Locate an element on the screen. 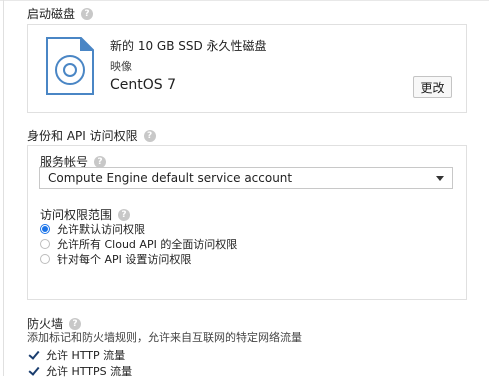 Image resolution: width=489 pixels, height=379 pixels. scope-option-per-api: 针对每个 API 设置访问权限 is located at coordinates (115, 259).